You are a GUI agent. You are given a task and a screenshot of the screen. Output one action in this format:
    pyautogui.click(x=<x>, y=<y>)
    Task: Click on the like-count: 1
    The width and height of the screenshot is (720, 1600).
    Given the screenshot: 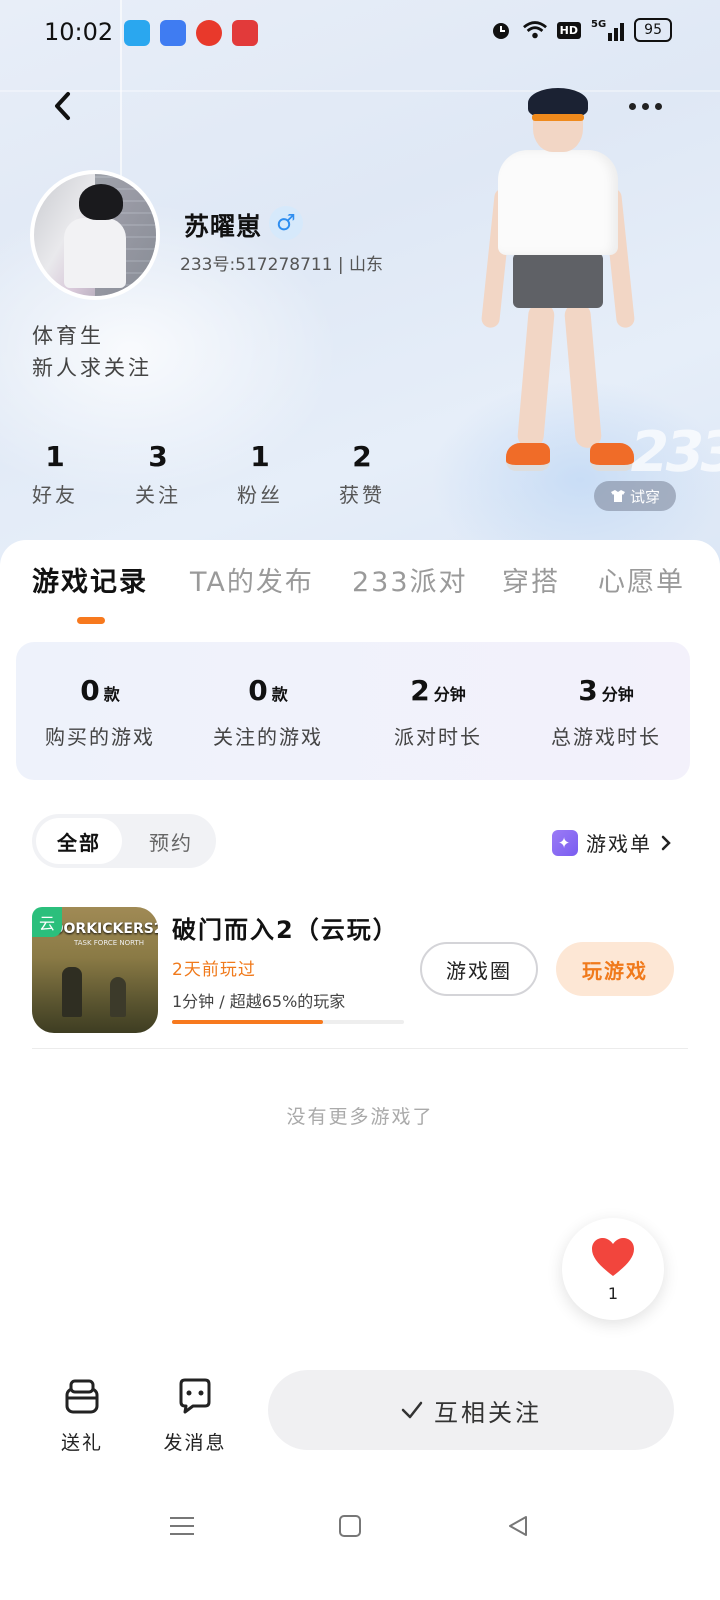 What is the action you would take?
    pyautogui.click(x=613, y=1293)
    